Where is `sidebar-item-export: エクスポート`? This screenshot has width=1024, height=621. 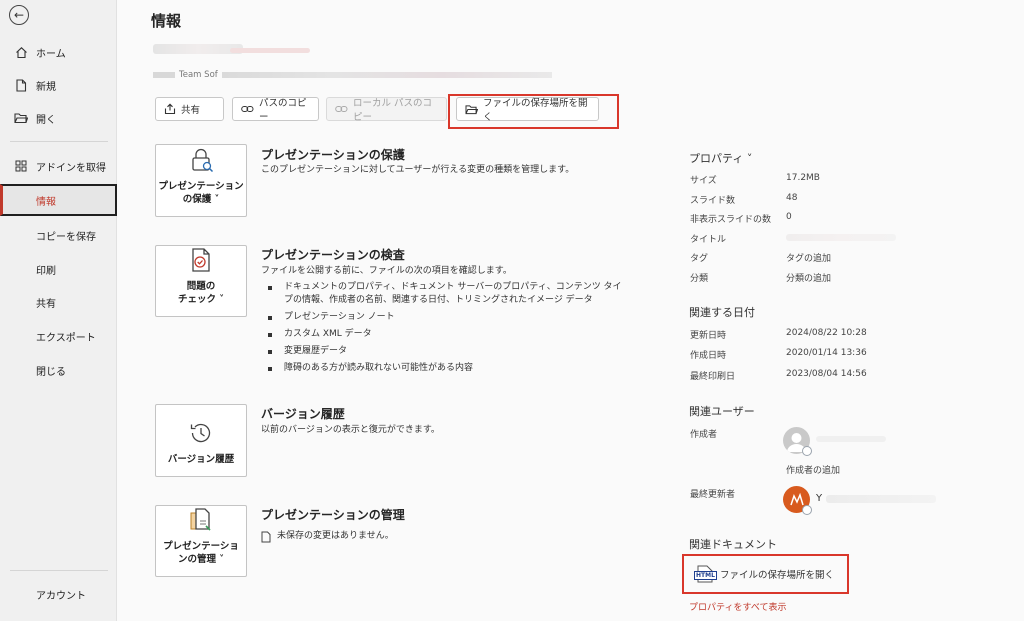 sidebar-item-export: エクスポート is located at coordinates (58, 336).